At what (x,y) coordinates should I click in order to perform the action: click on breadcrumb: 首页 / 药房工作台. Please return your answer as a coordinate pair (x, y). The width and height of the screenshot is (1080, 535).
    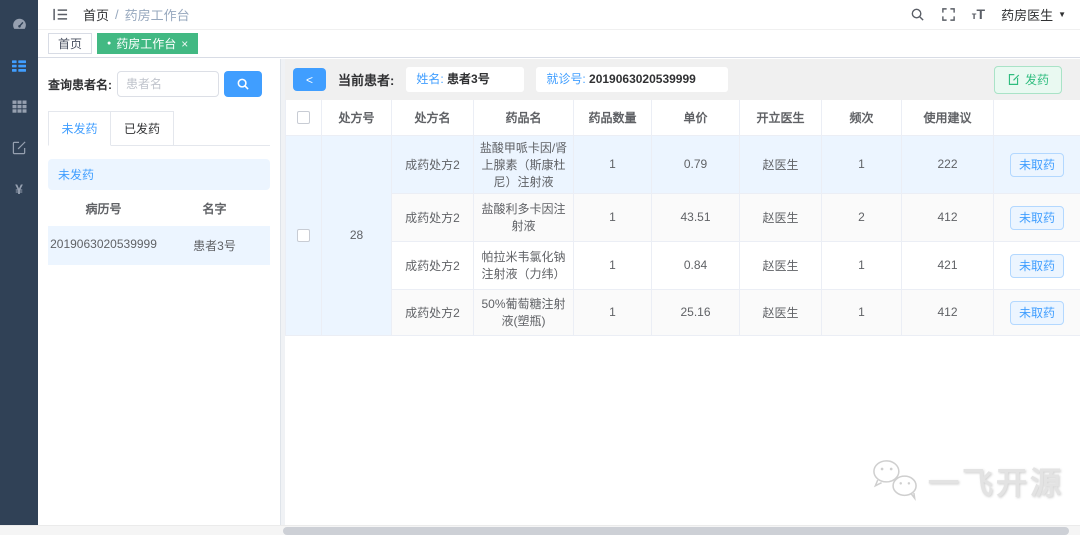
    Looking at the image, I should click on (136, 14).